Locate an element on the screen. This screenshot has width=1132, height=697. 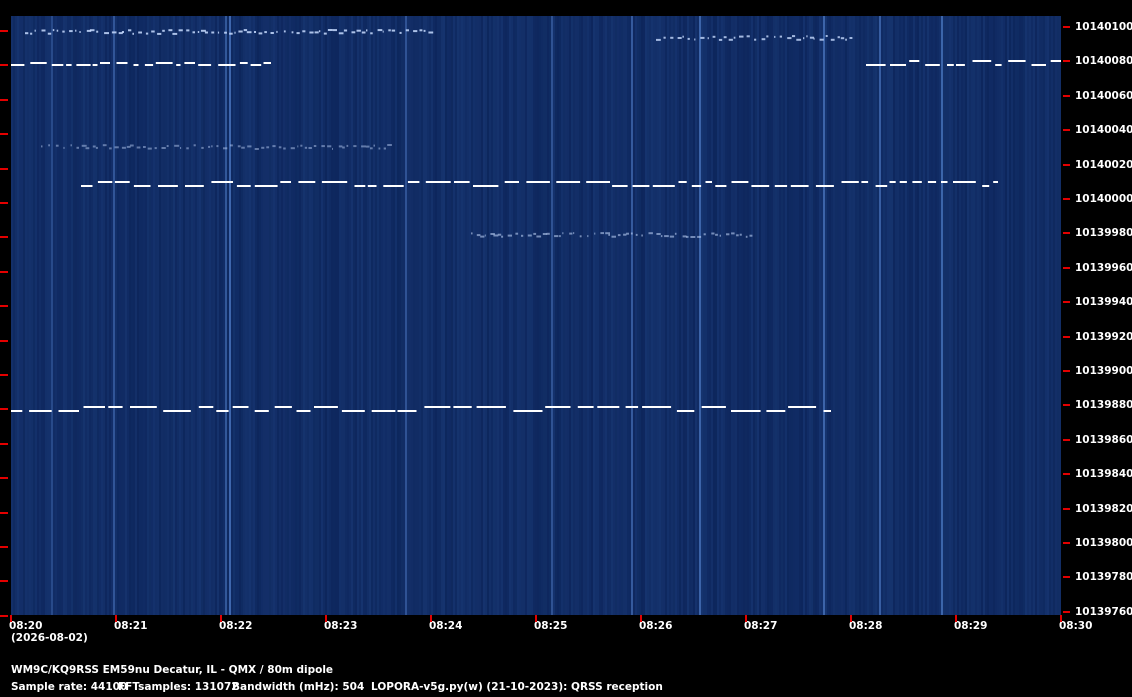
time-tick-label: 08:25 is located at coordinates (551, 626).